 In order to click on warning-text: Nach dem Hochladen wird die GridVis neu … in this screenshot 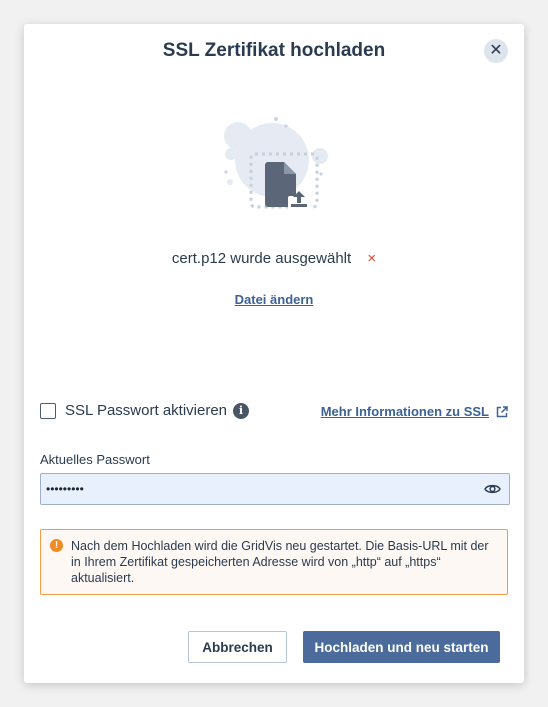, I will do `click(280, 562)`.